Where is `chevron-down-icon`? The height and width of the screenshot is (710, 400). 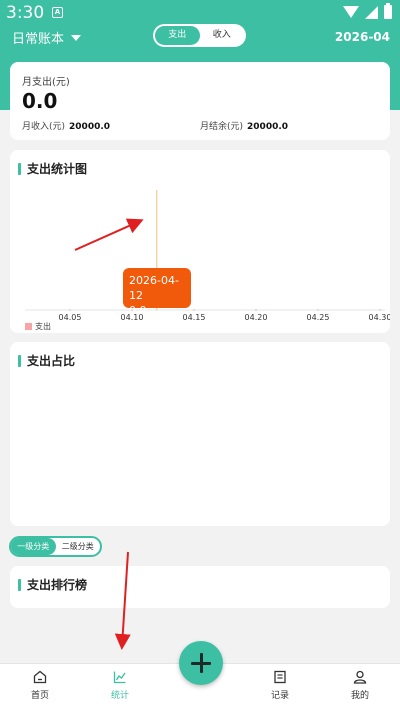
chevron-down-icon is located at coordinates (76, 37).